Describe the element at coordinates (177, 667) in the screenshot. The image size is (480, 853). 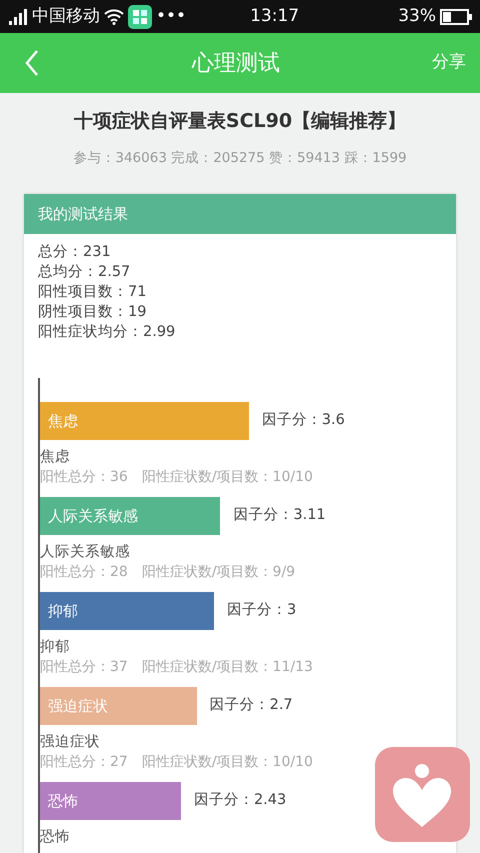
I see `factor-detail: 阳性总分：37 阳性症状数/项目数：11/13` at that location.